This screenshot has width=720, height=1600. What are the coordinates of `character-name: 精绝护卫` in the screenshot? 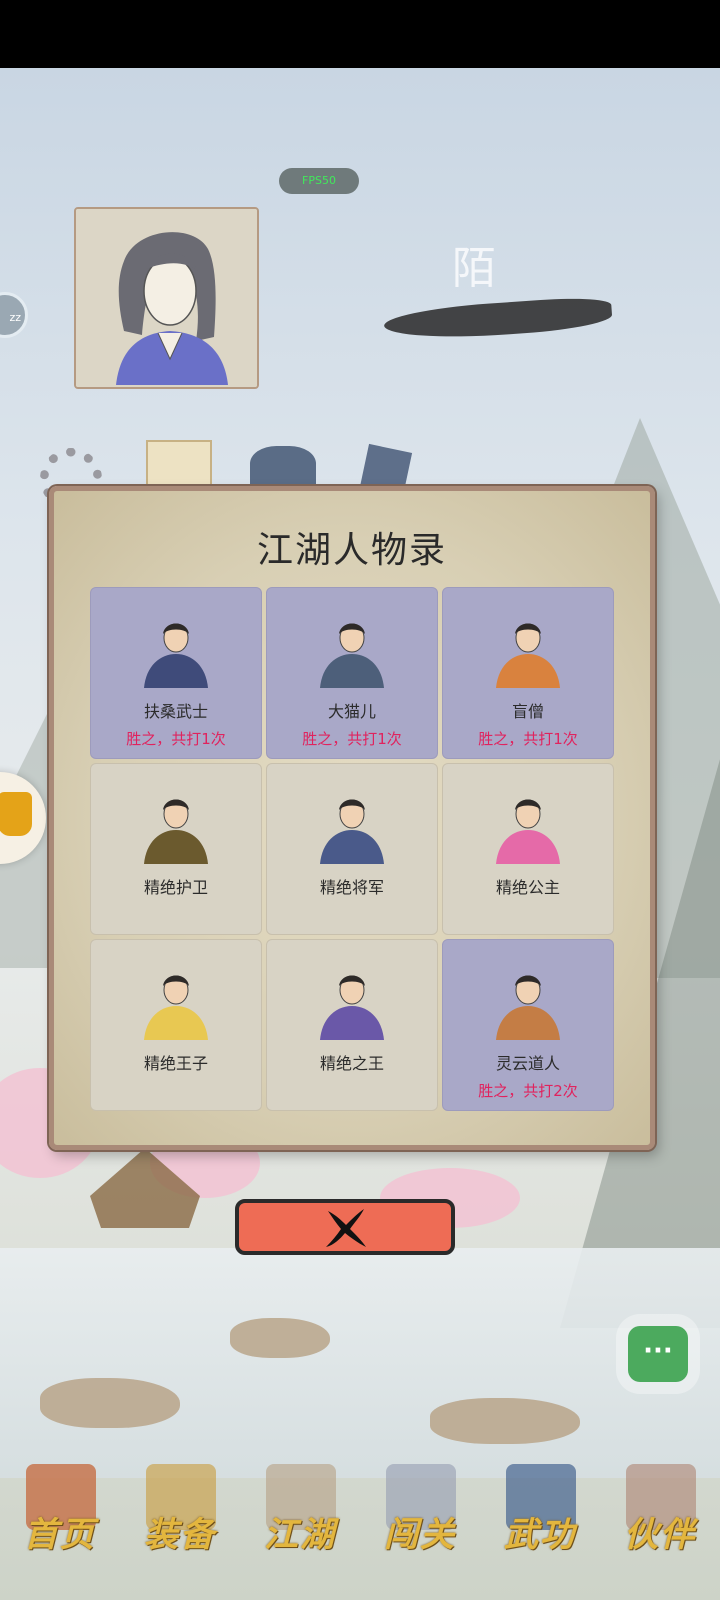 It's located at (175, 887).